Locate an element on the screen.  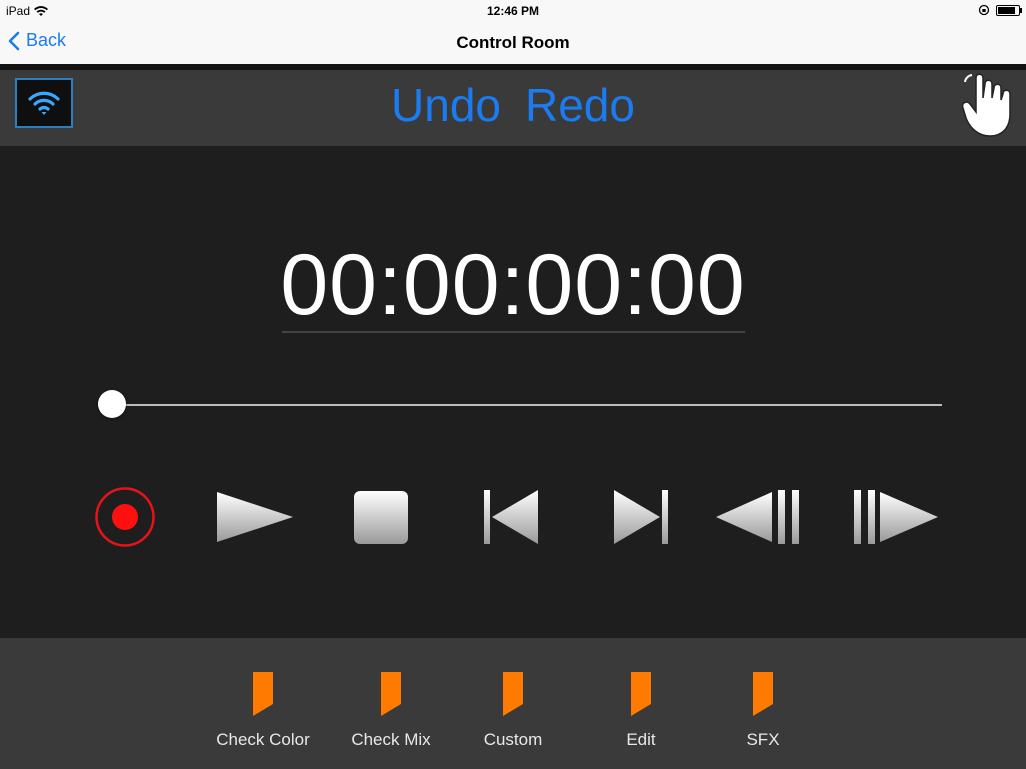
marker-check-color: Check Color is located at coordinates (263, 710).